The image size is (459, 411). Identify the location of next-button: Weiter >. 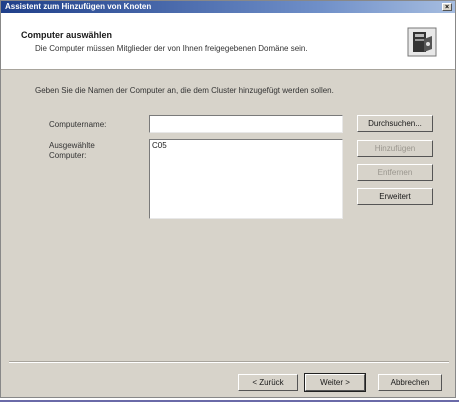
(335, 382).